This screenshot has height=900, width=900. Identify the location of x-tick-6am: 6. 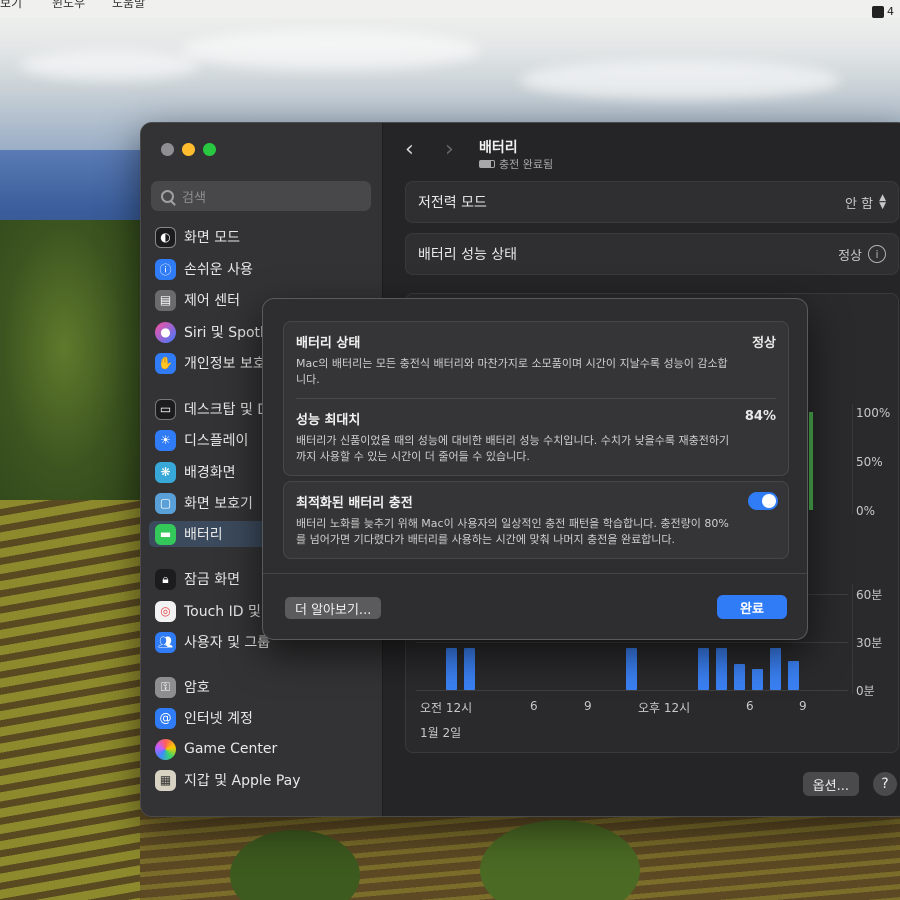
(534, 706).